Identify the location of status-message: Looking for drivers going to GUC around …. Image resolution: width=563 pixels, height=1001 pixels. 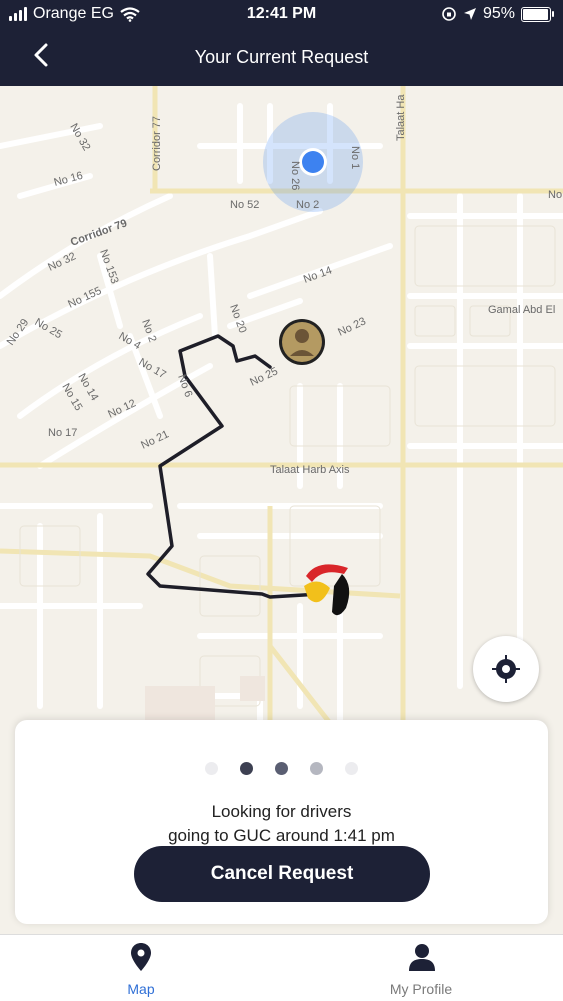
(281, 824).